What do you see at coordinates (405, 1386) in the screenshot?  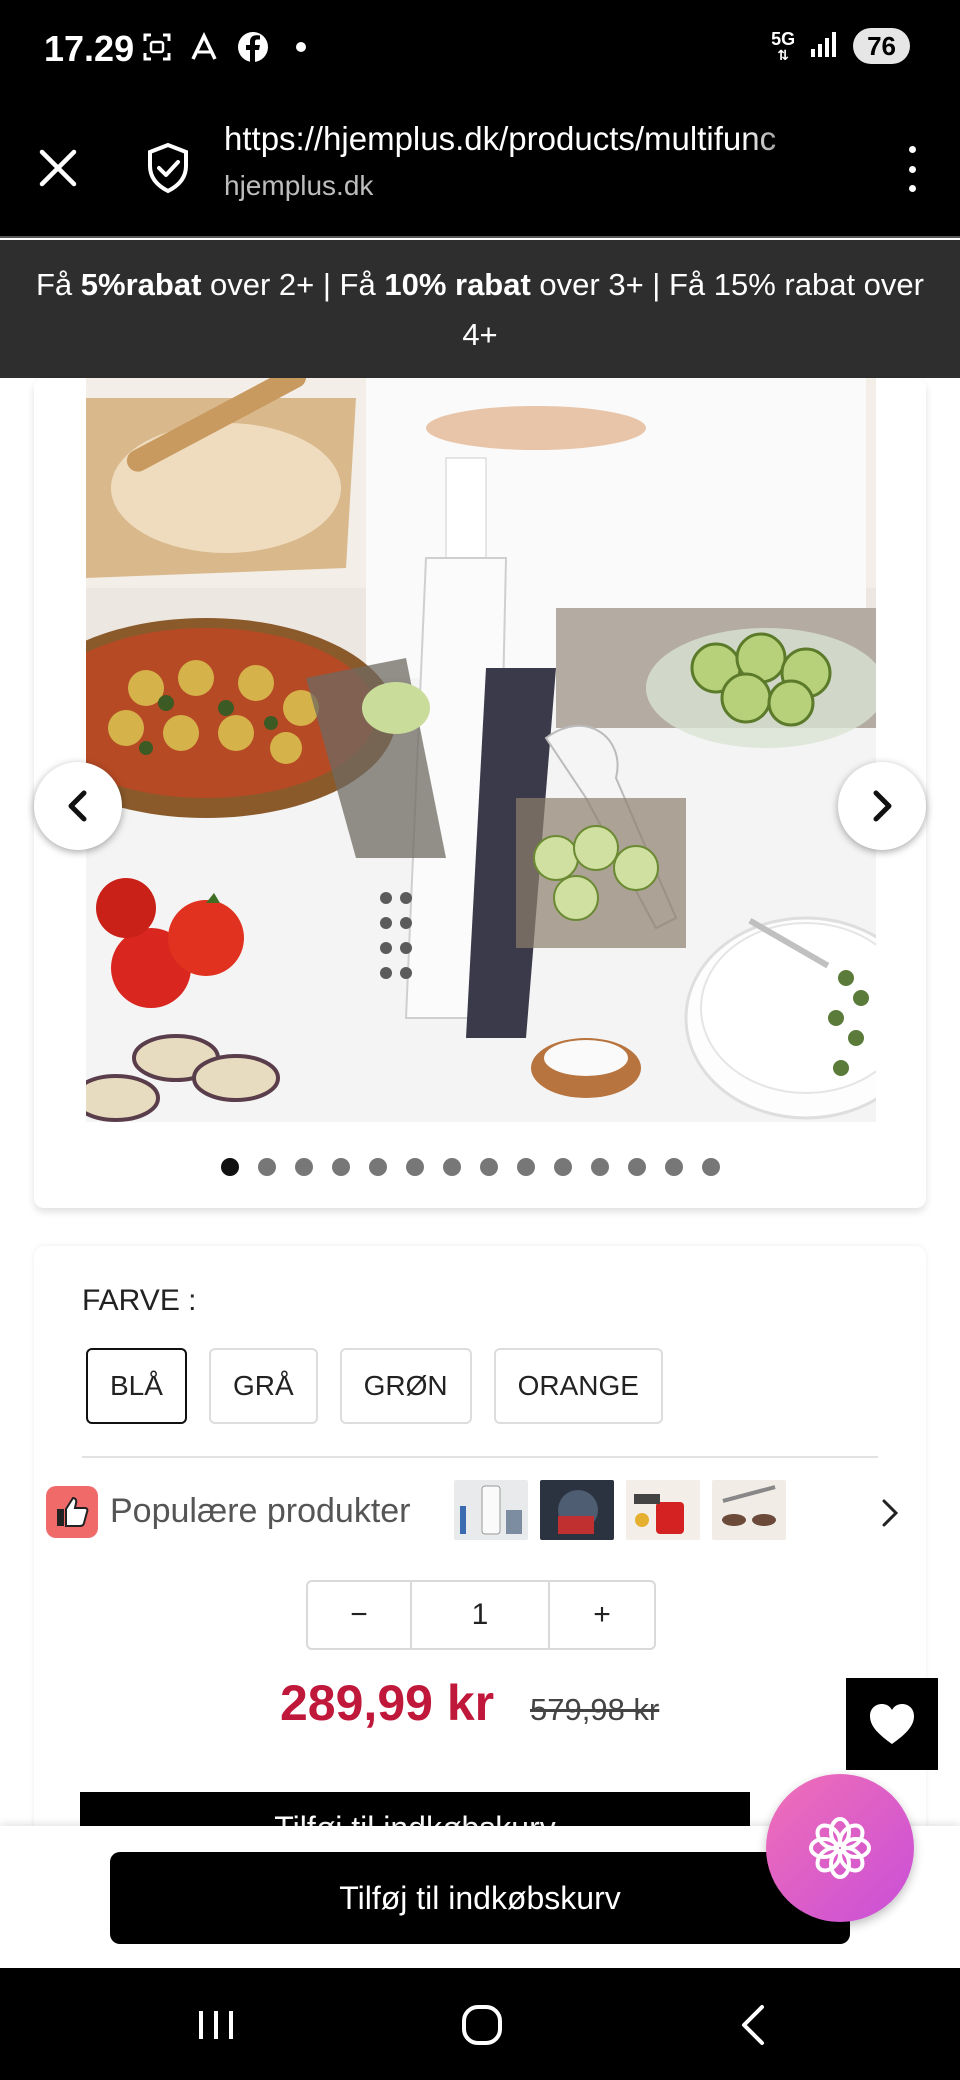 I see `color-swatch-green: GRØN` at bounding box center [405, 1386].